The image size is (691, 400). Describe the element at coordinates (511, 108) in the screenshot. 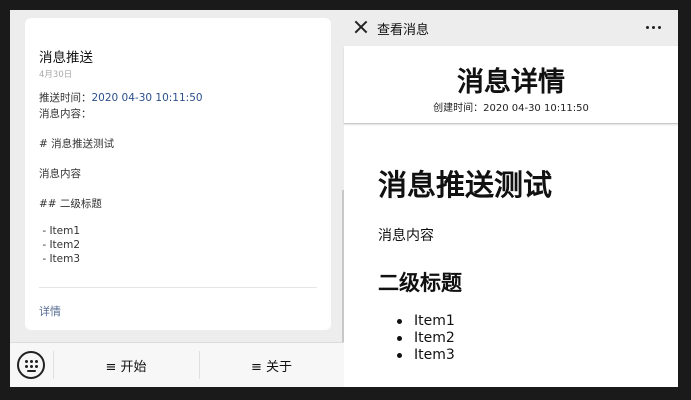

I see `created-time: 创建时间：2020 04-30 10:11:50` at that location.